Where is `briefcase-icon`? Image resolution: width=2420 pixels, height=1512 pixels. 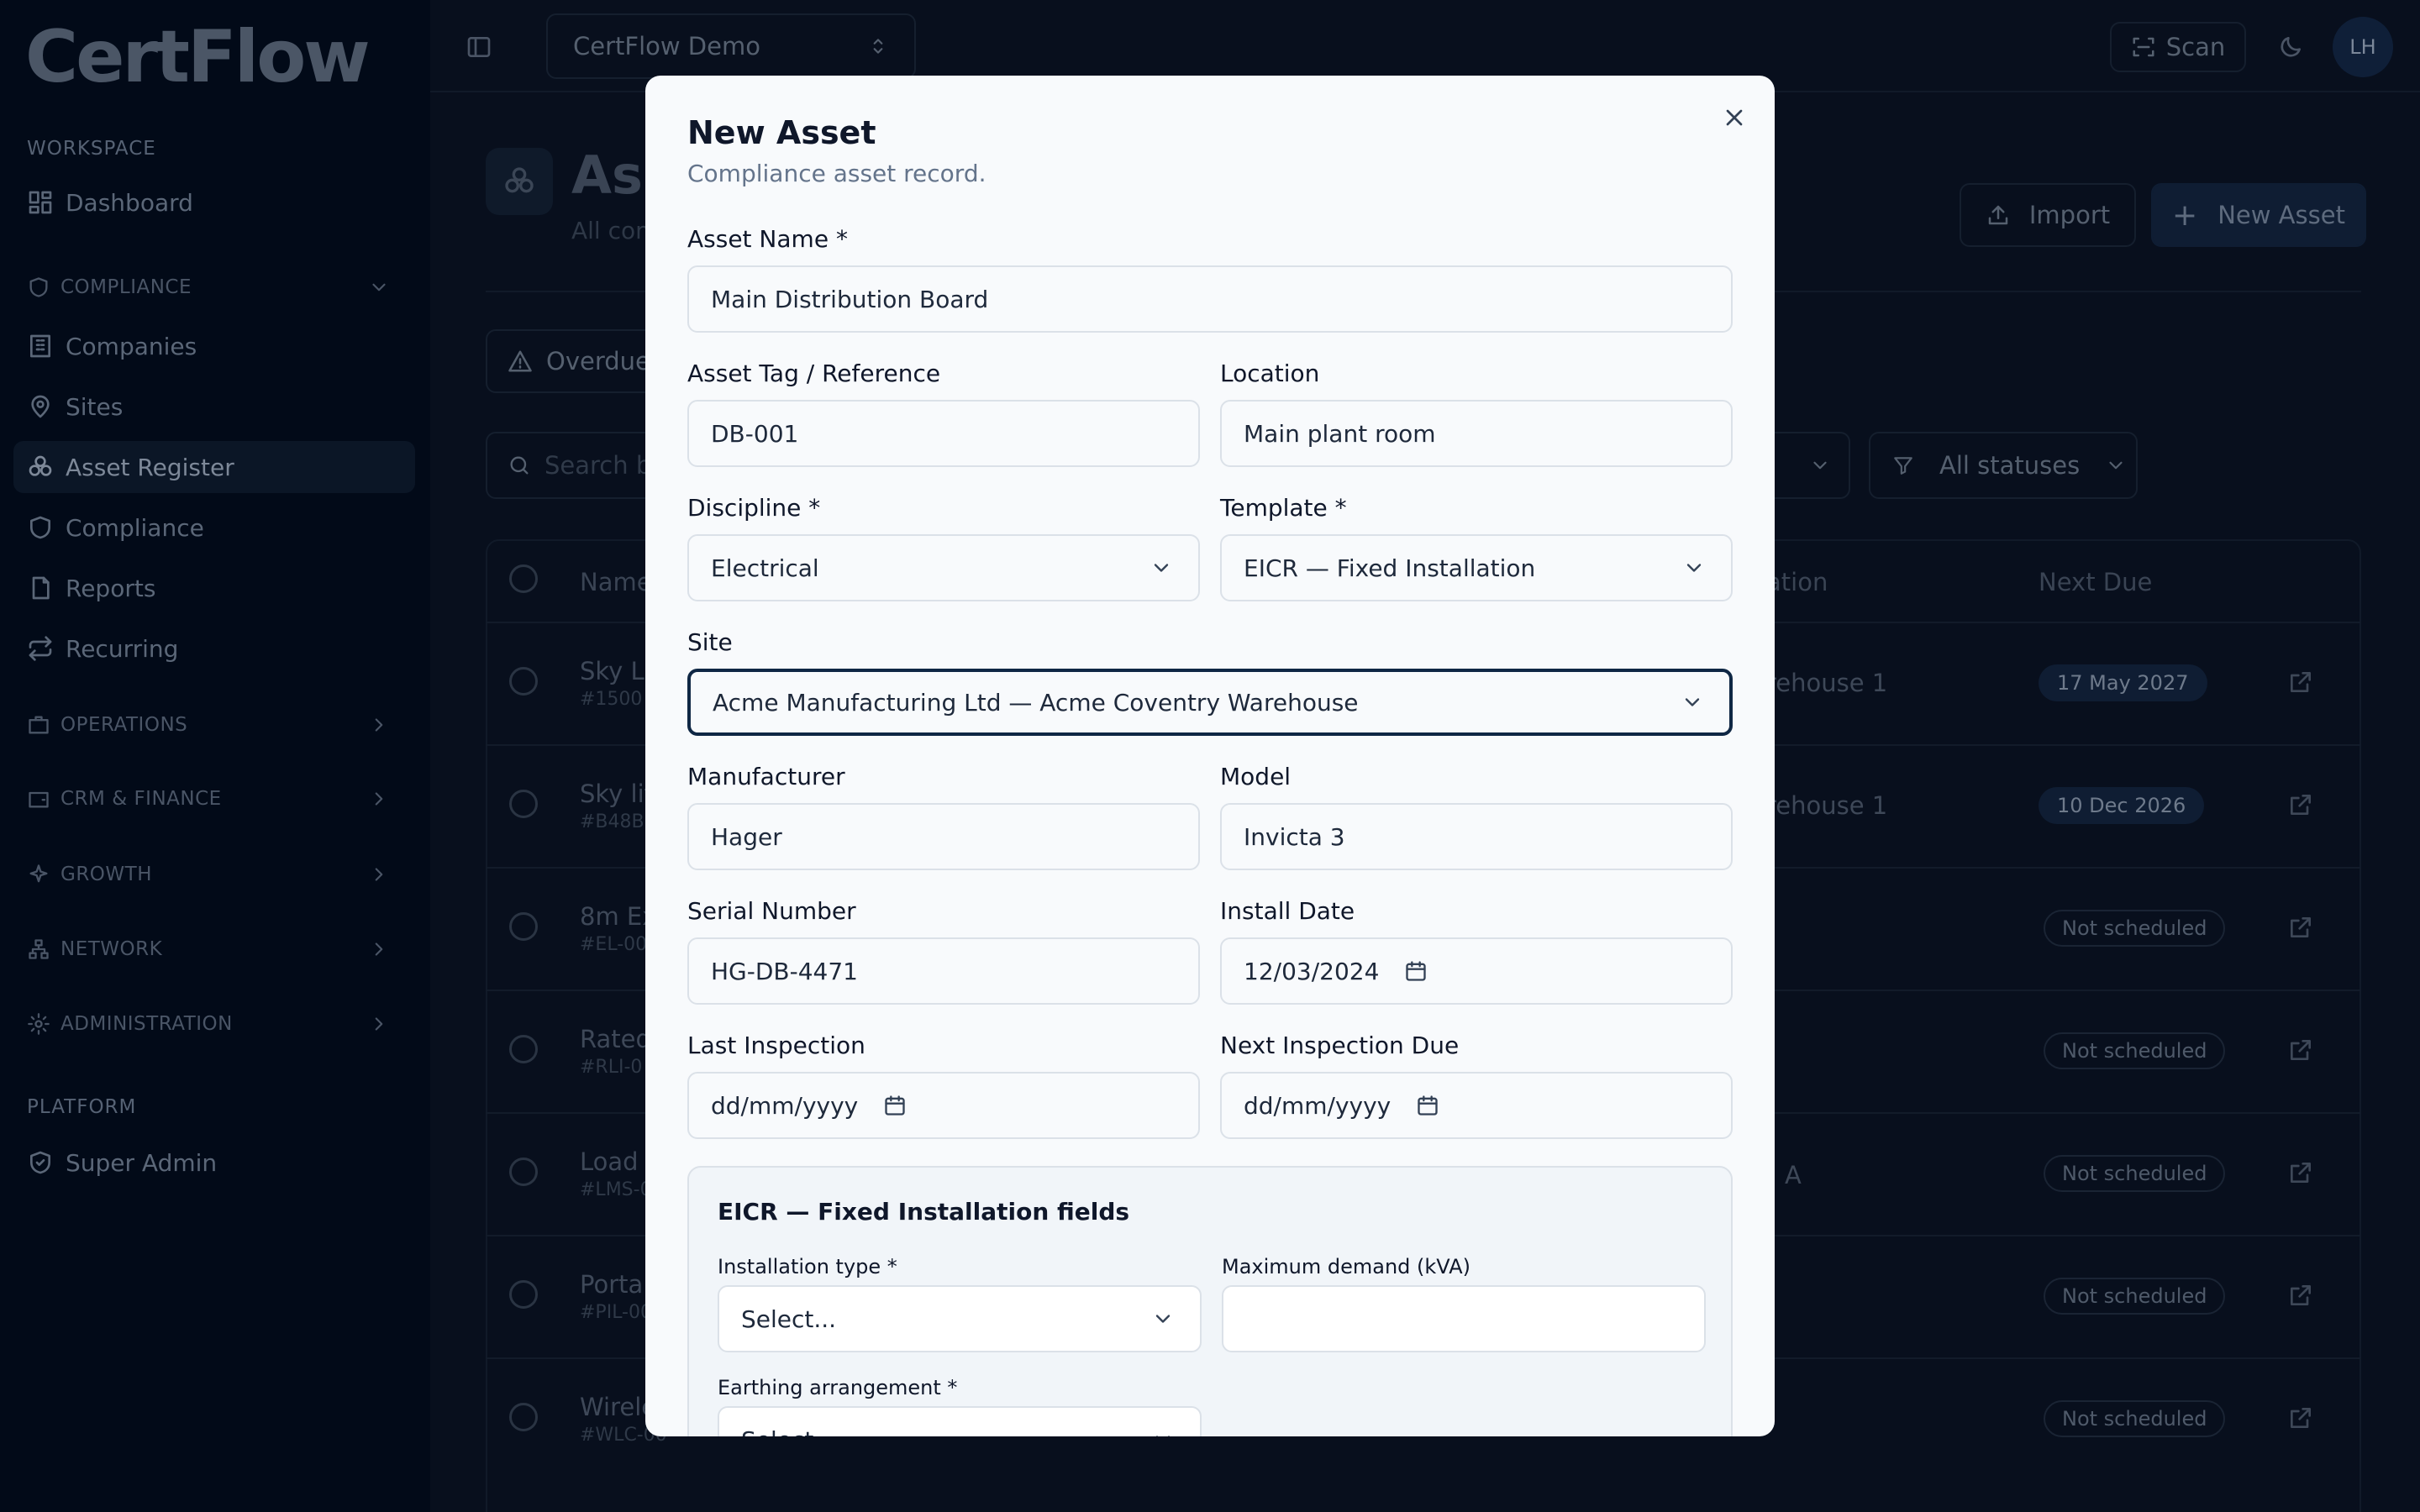
briefcase-icon is located at coordinates (38, 725).